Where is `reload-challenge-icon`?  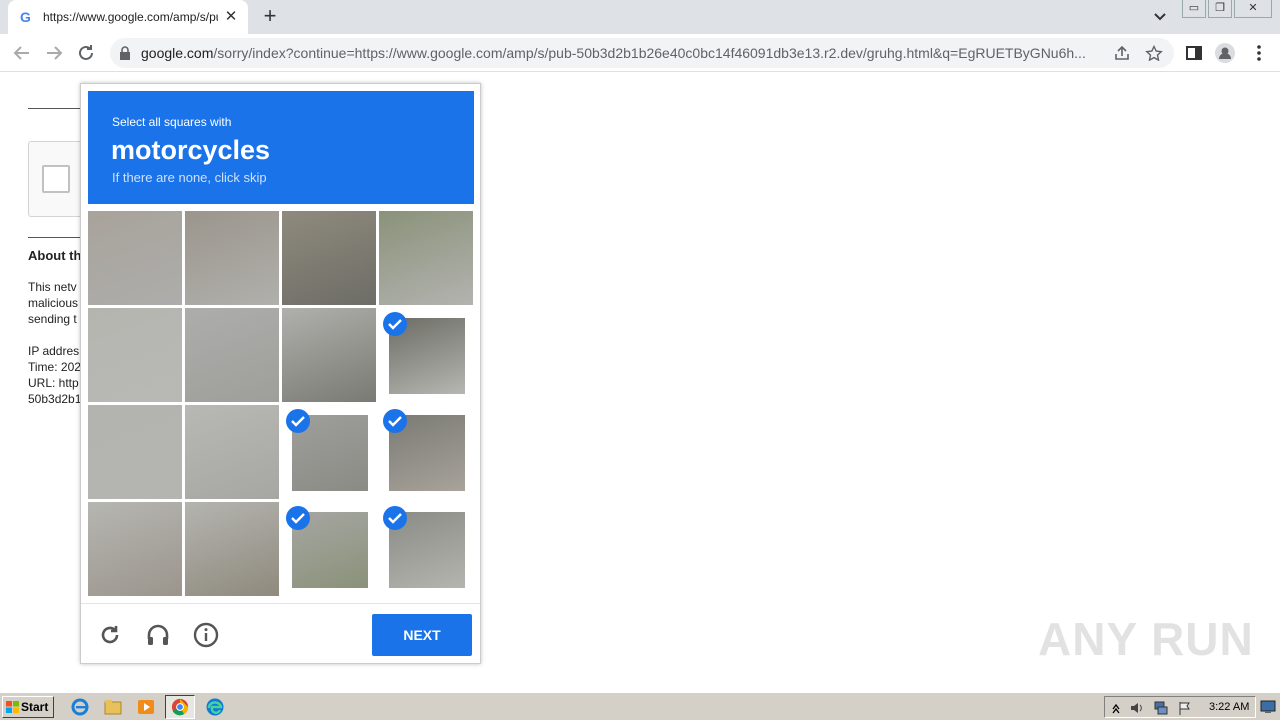
reload-challenge-icon is located at coordinates (110, 635).